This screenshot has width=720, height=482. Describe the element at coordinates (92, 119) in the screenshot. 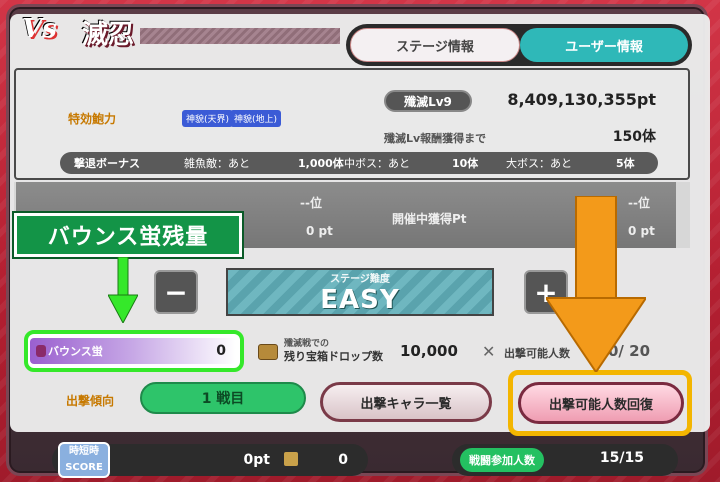

I see `special-power-label: 特効鮑力` at that location.